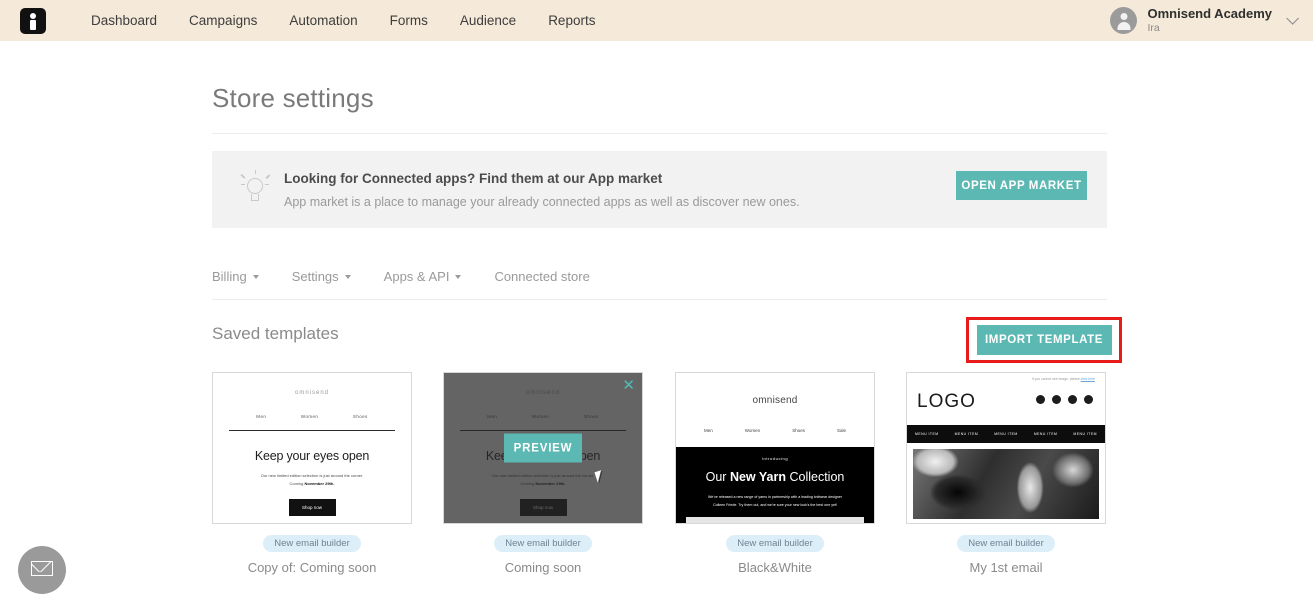  What do you see at coordinates (659, 133) in the screenshot?
I see `title-divider` at bounding box center [659, 133].